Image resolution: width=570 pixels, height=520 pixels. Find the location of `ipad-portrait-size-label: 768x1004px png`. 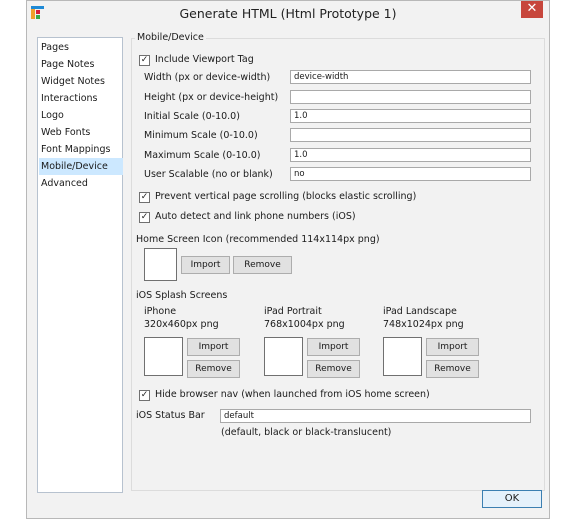

ipad-portrait-size-label: 768x1004px png is located at coordinates (304, 324).